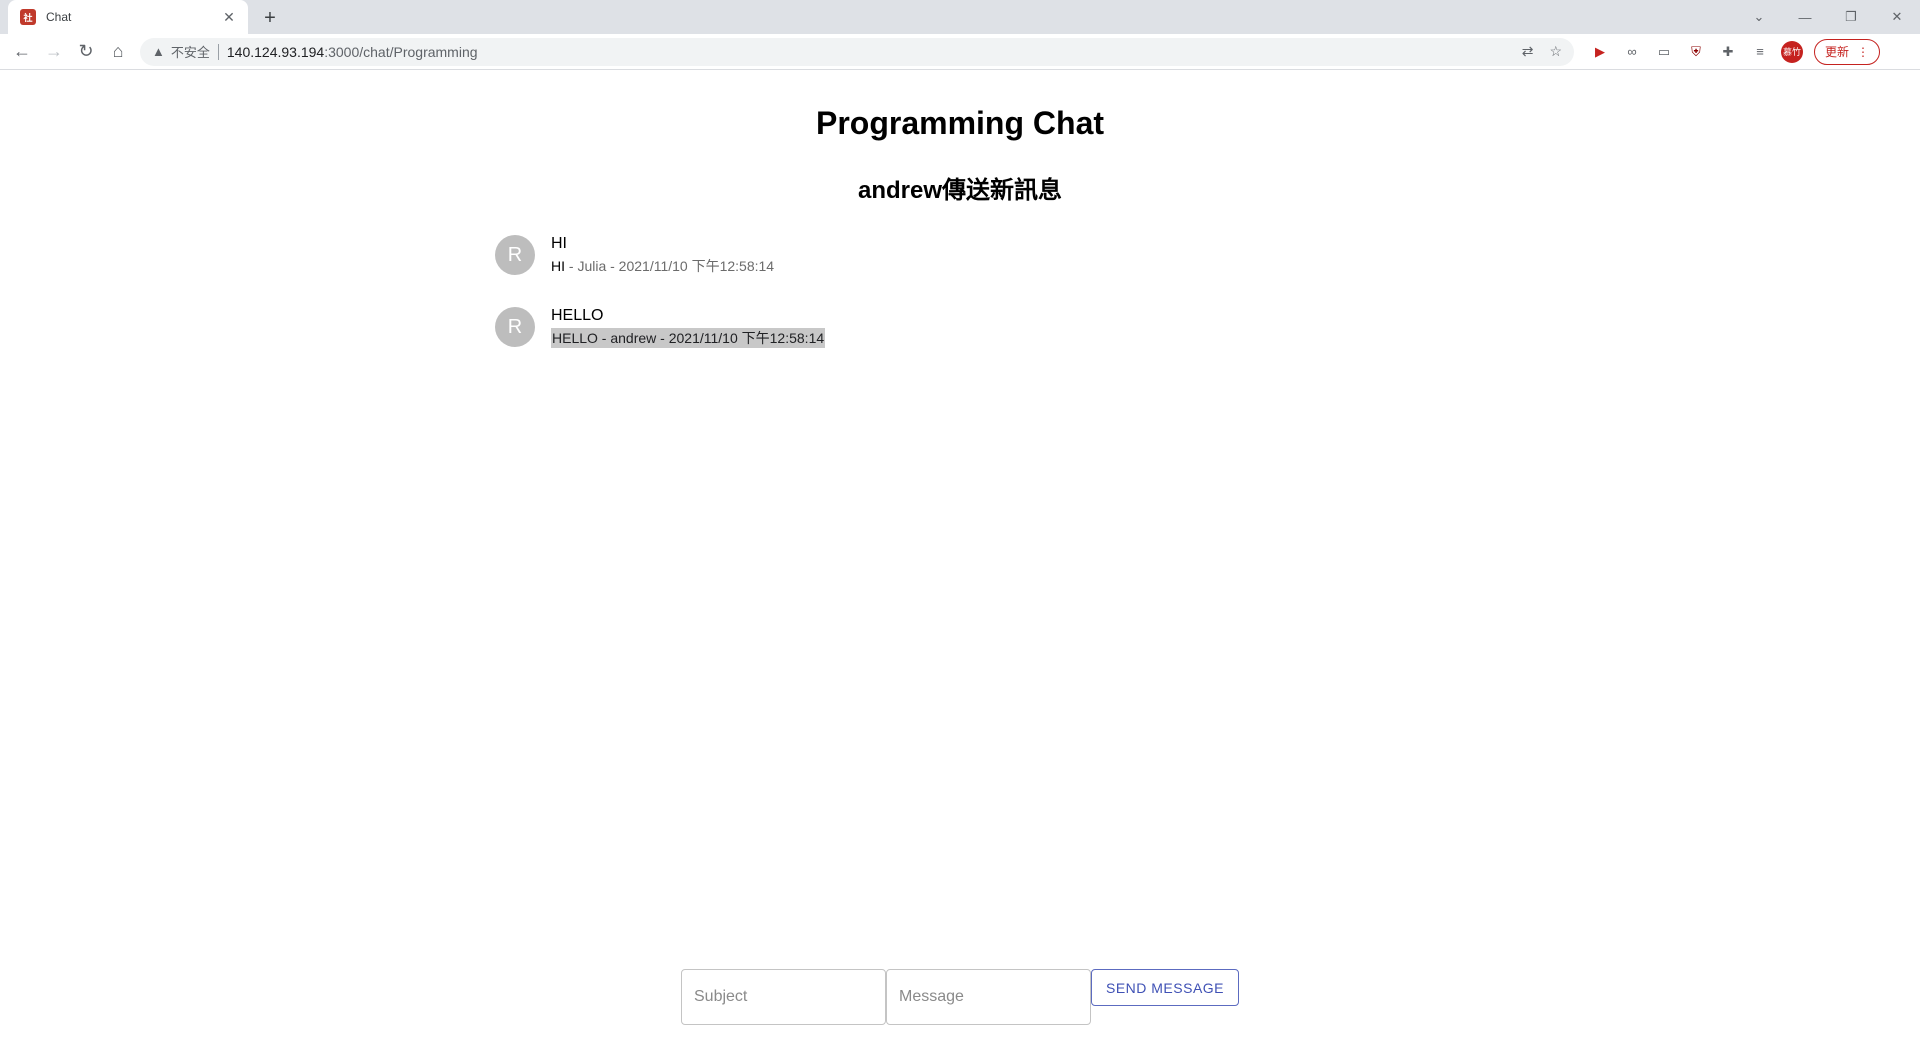  Describe the element at coordinates (54, 52) in the screenshot. I see `forward-icon: →` at that location.